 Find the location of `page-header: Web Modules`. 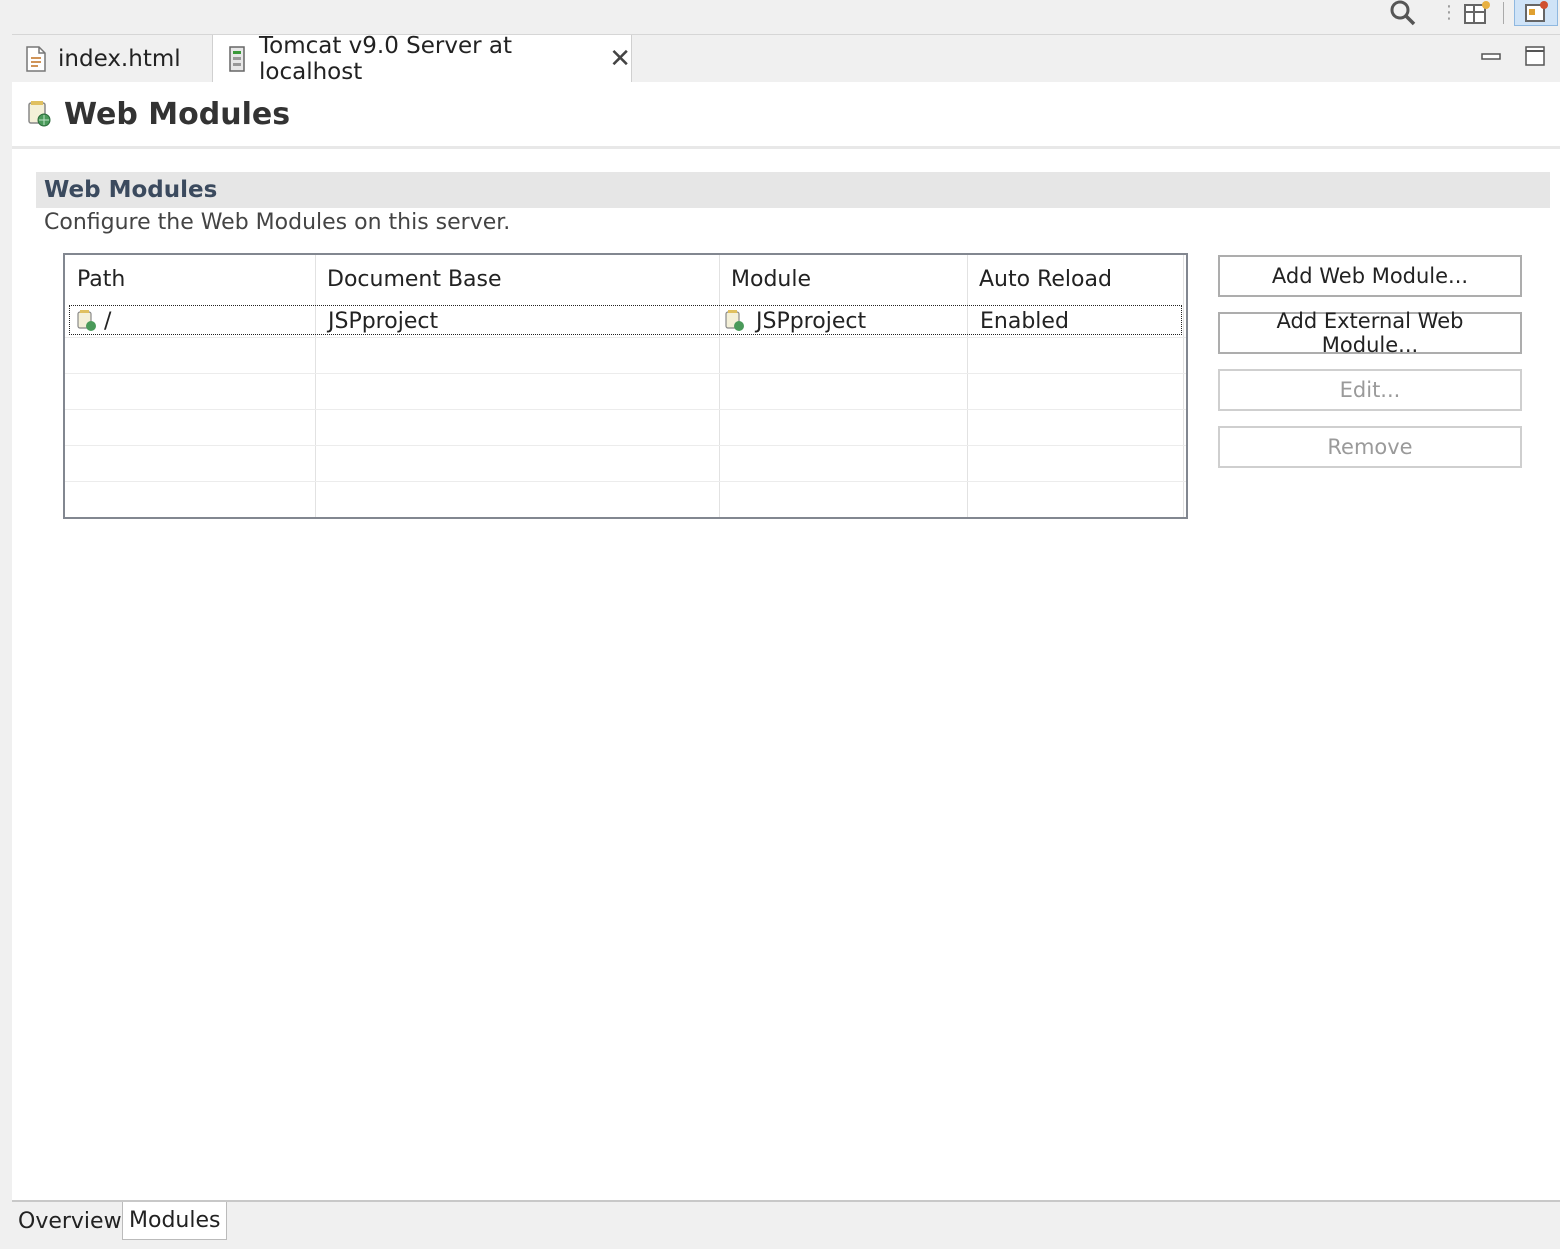

page-header: Web Modules is located at coordinates (786, 115).